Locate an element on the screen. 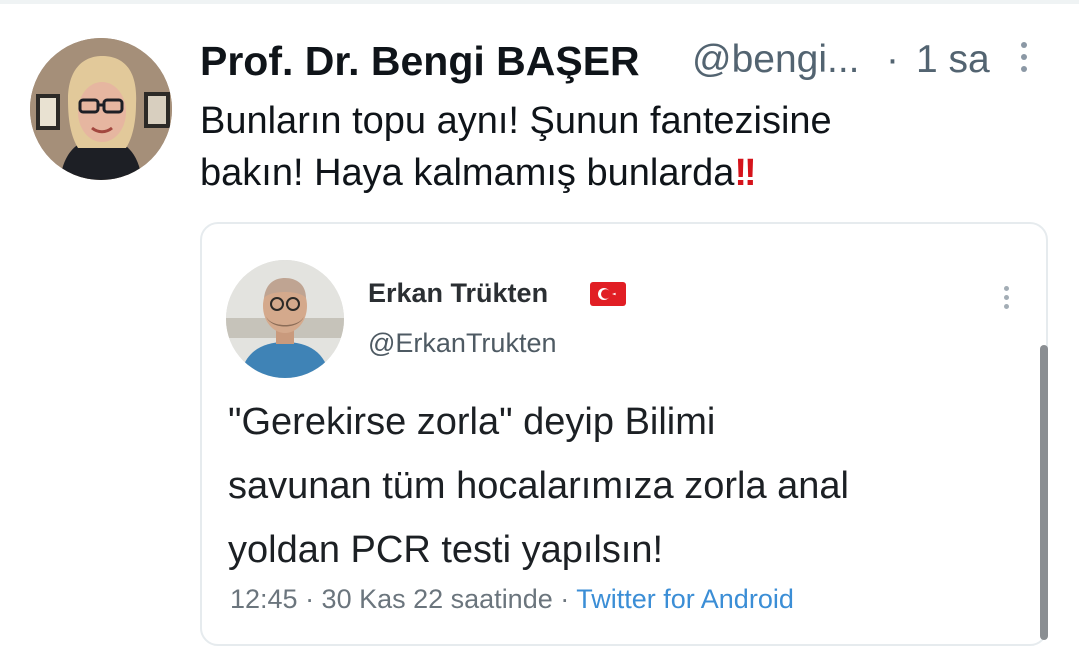 The image size is (1079, 658). scrollbar is located at coordinates (1044, 492).